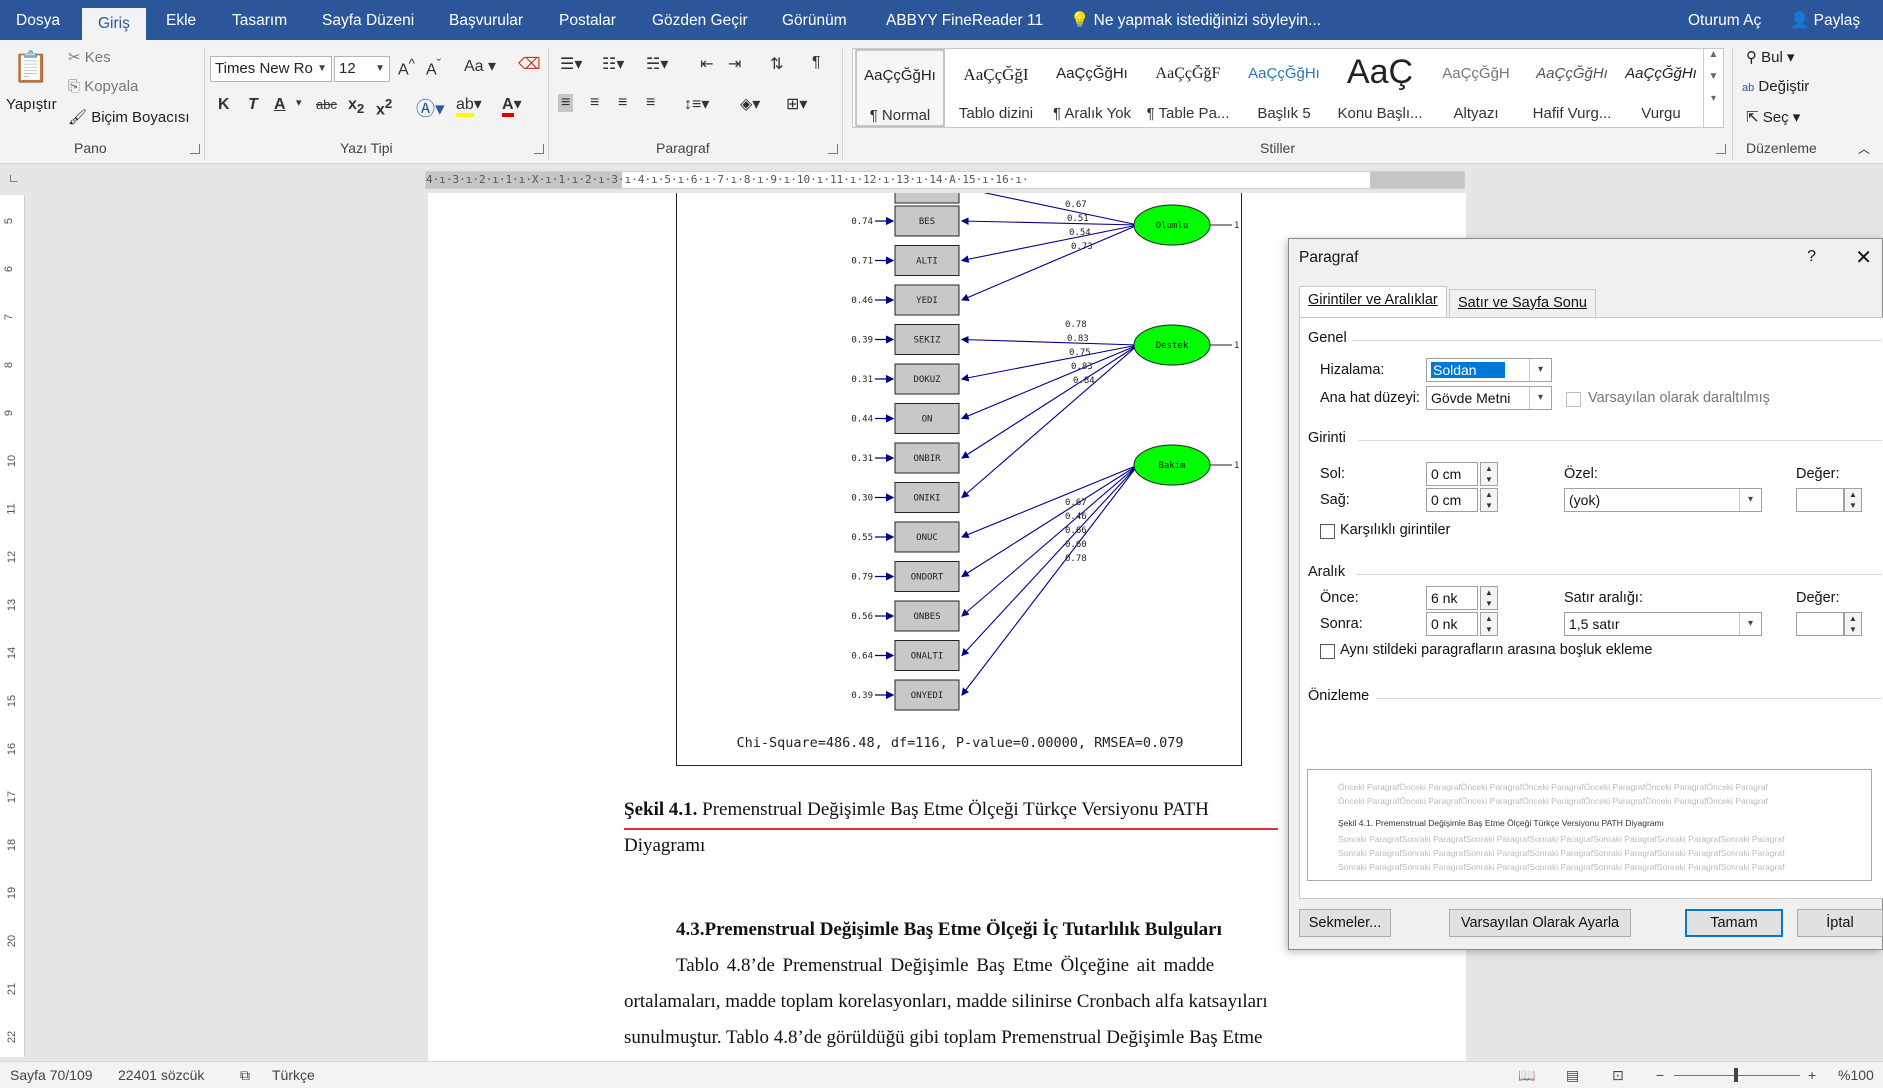 The width and height of the screenshot is (1883, 1088). What do you see at coordinates (750, 104) in the screenshot?
I see `shading-icon: ◈▾` at bounding box center [750, 104].